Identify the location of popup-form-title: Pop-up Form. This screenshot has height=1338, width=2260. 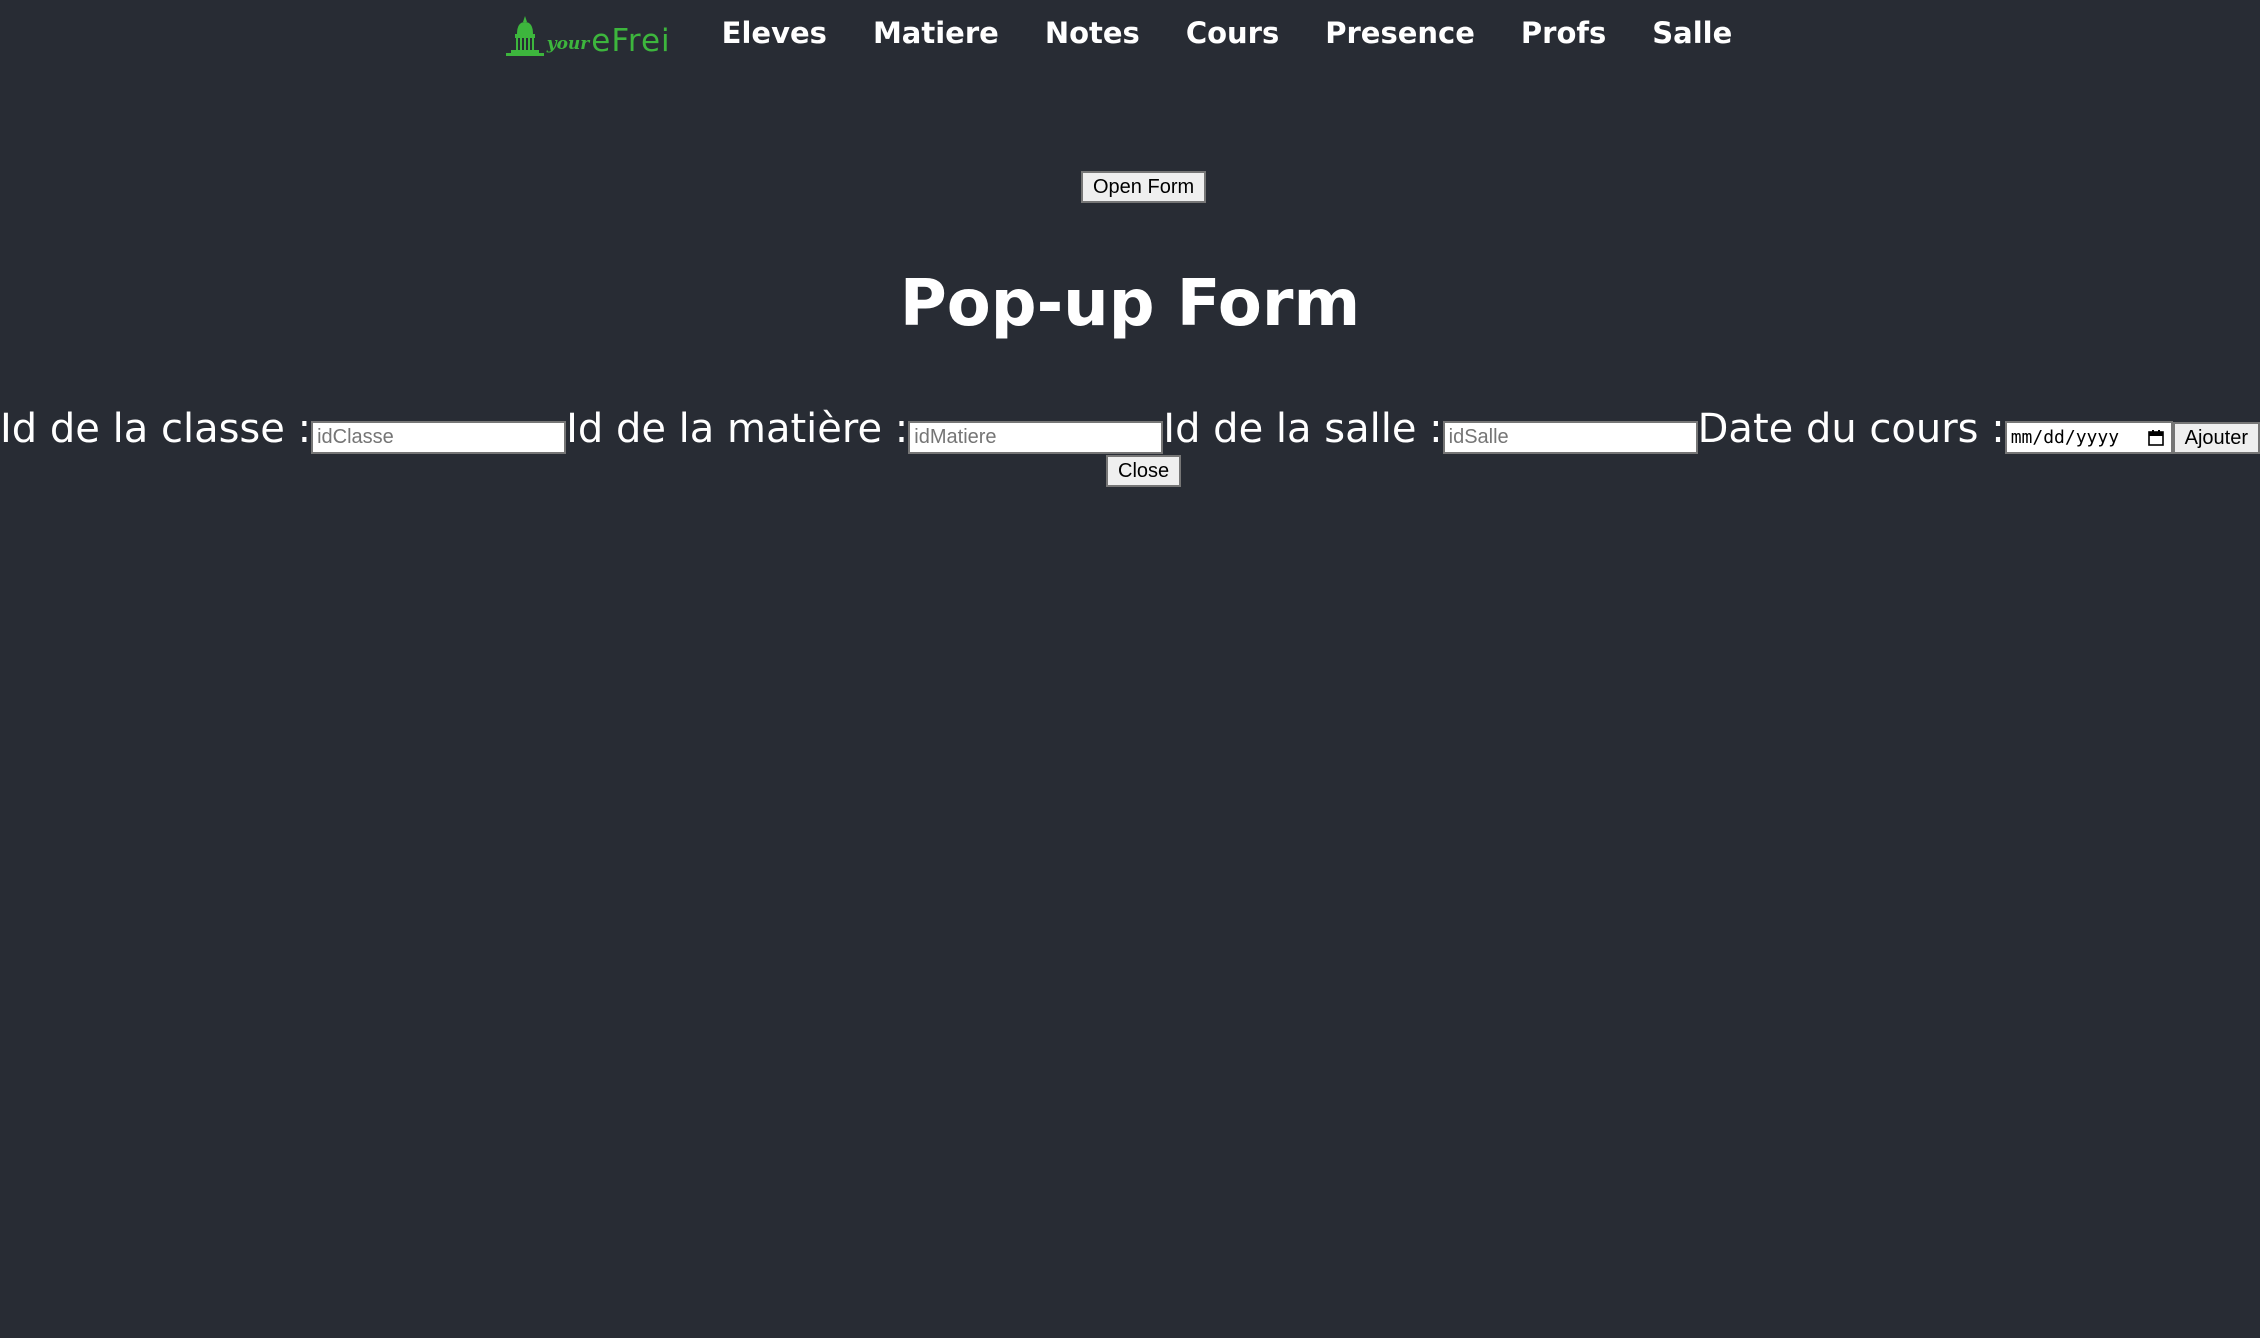
(1130, 304).